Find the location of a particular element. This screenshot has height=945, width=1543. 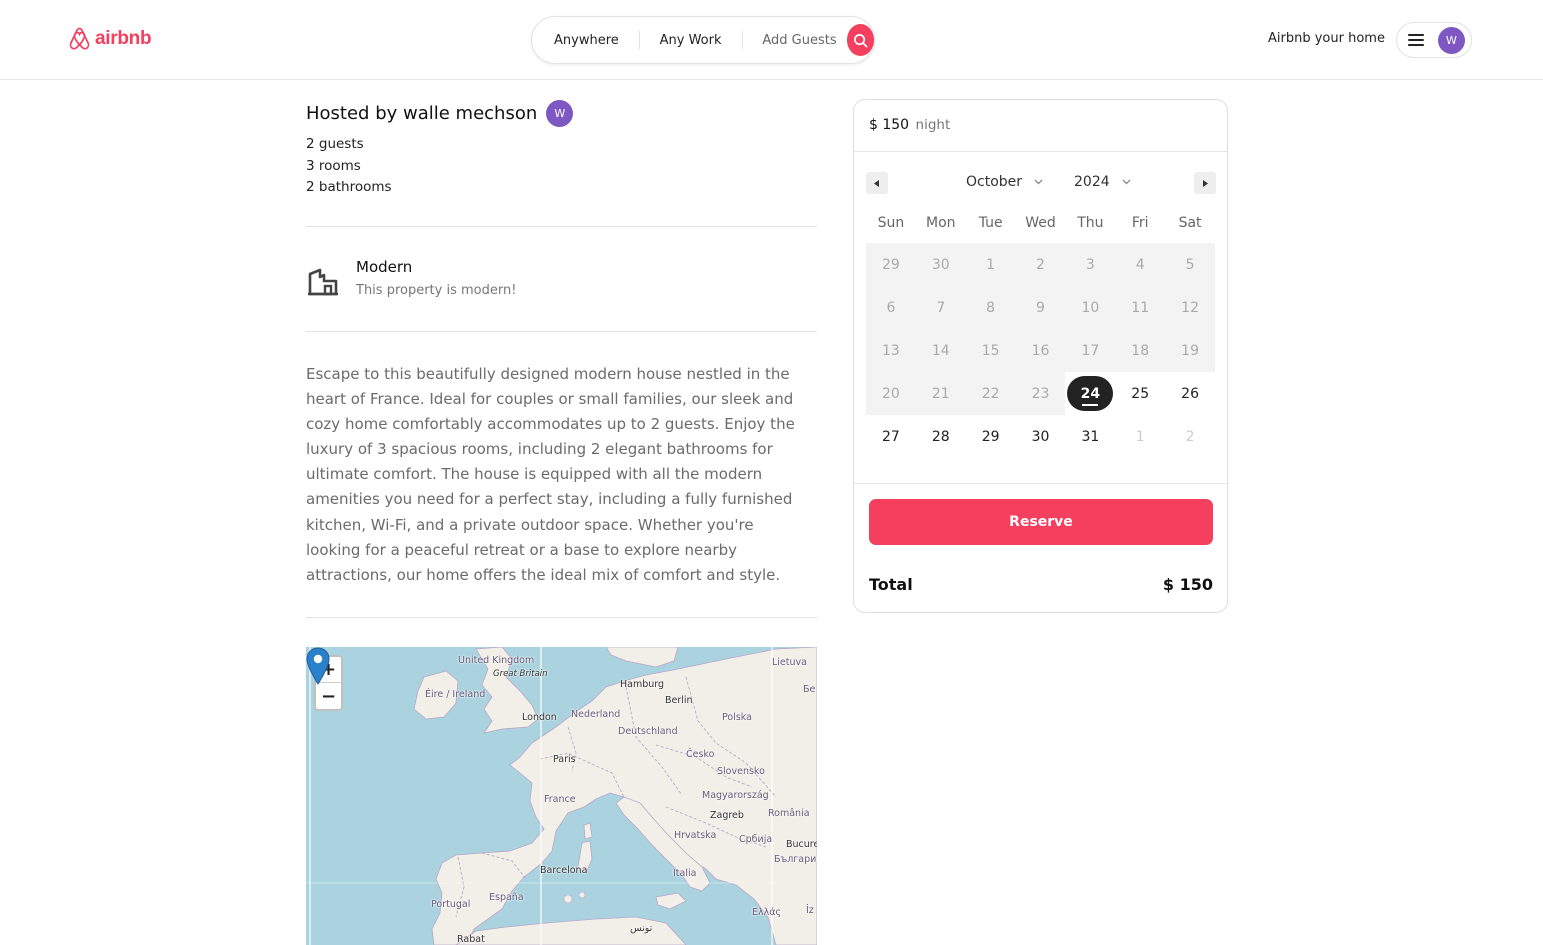

search-bar: Anywhere Any Work Add Guests is located at coordinates (703, 40).